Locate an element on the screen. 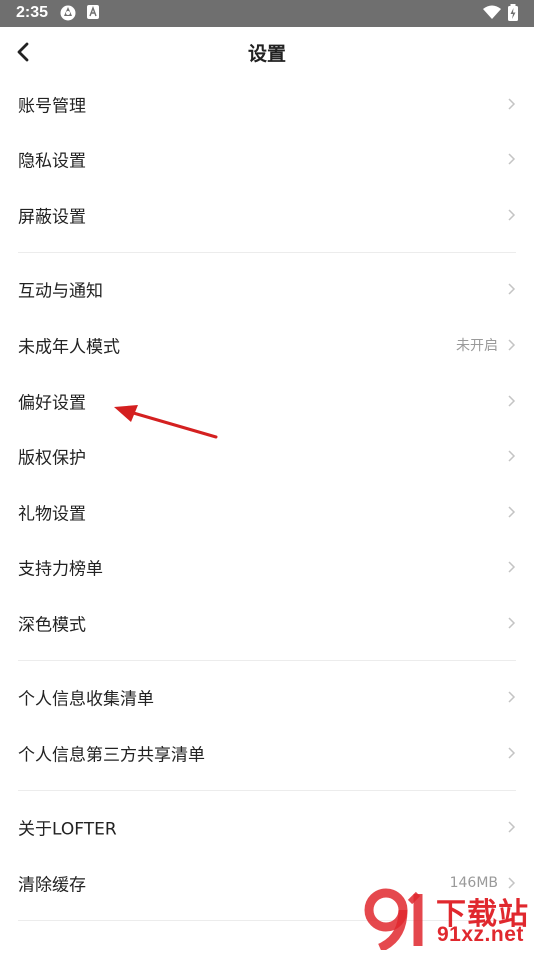  settings-item-label: 深色模式 is located at coordinates (52, 625).